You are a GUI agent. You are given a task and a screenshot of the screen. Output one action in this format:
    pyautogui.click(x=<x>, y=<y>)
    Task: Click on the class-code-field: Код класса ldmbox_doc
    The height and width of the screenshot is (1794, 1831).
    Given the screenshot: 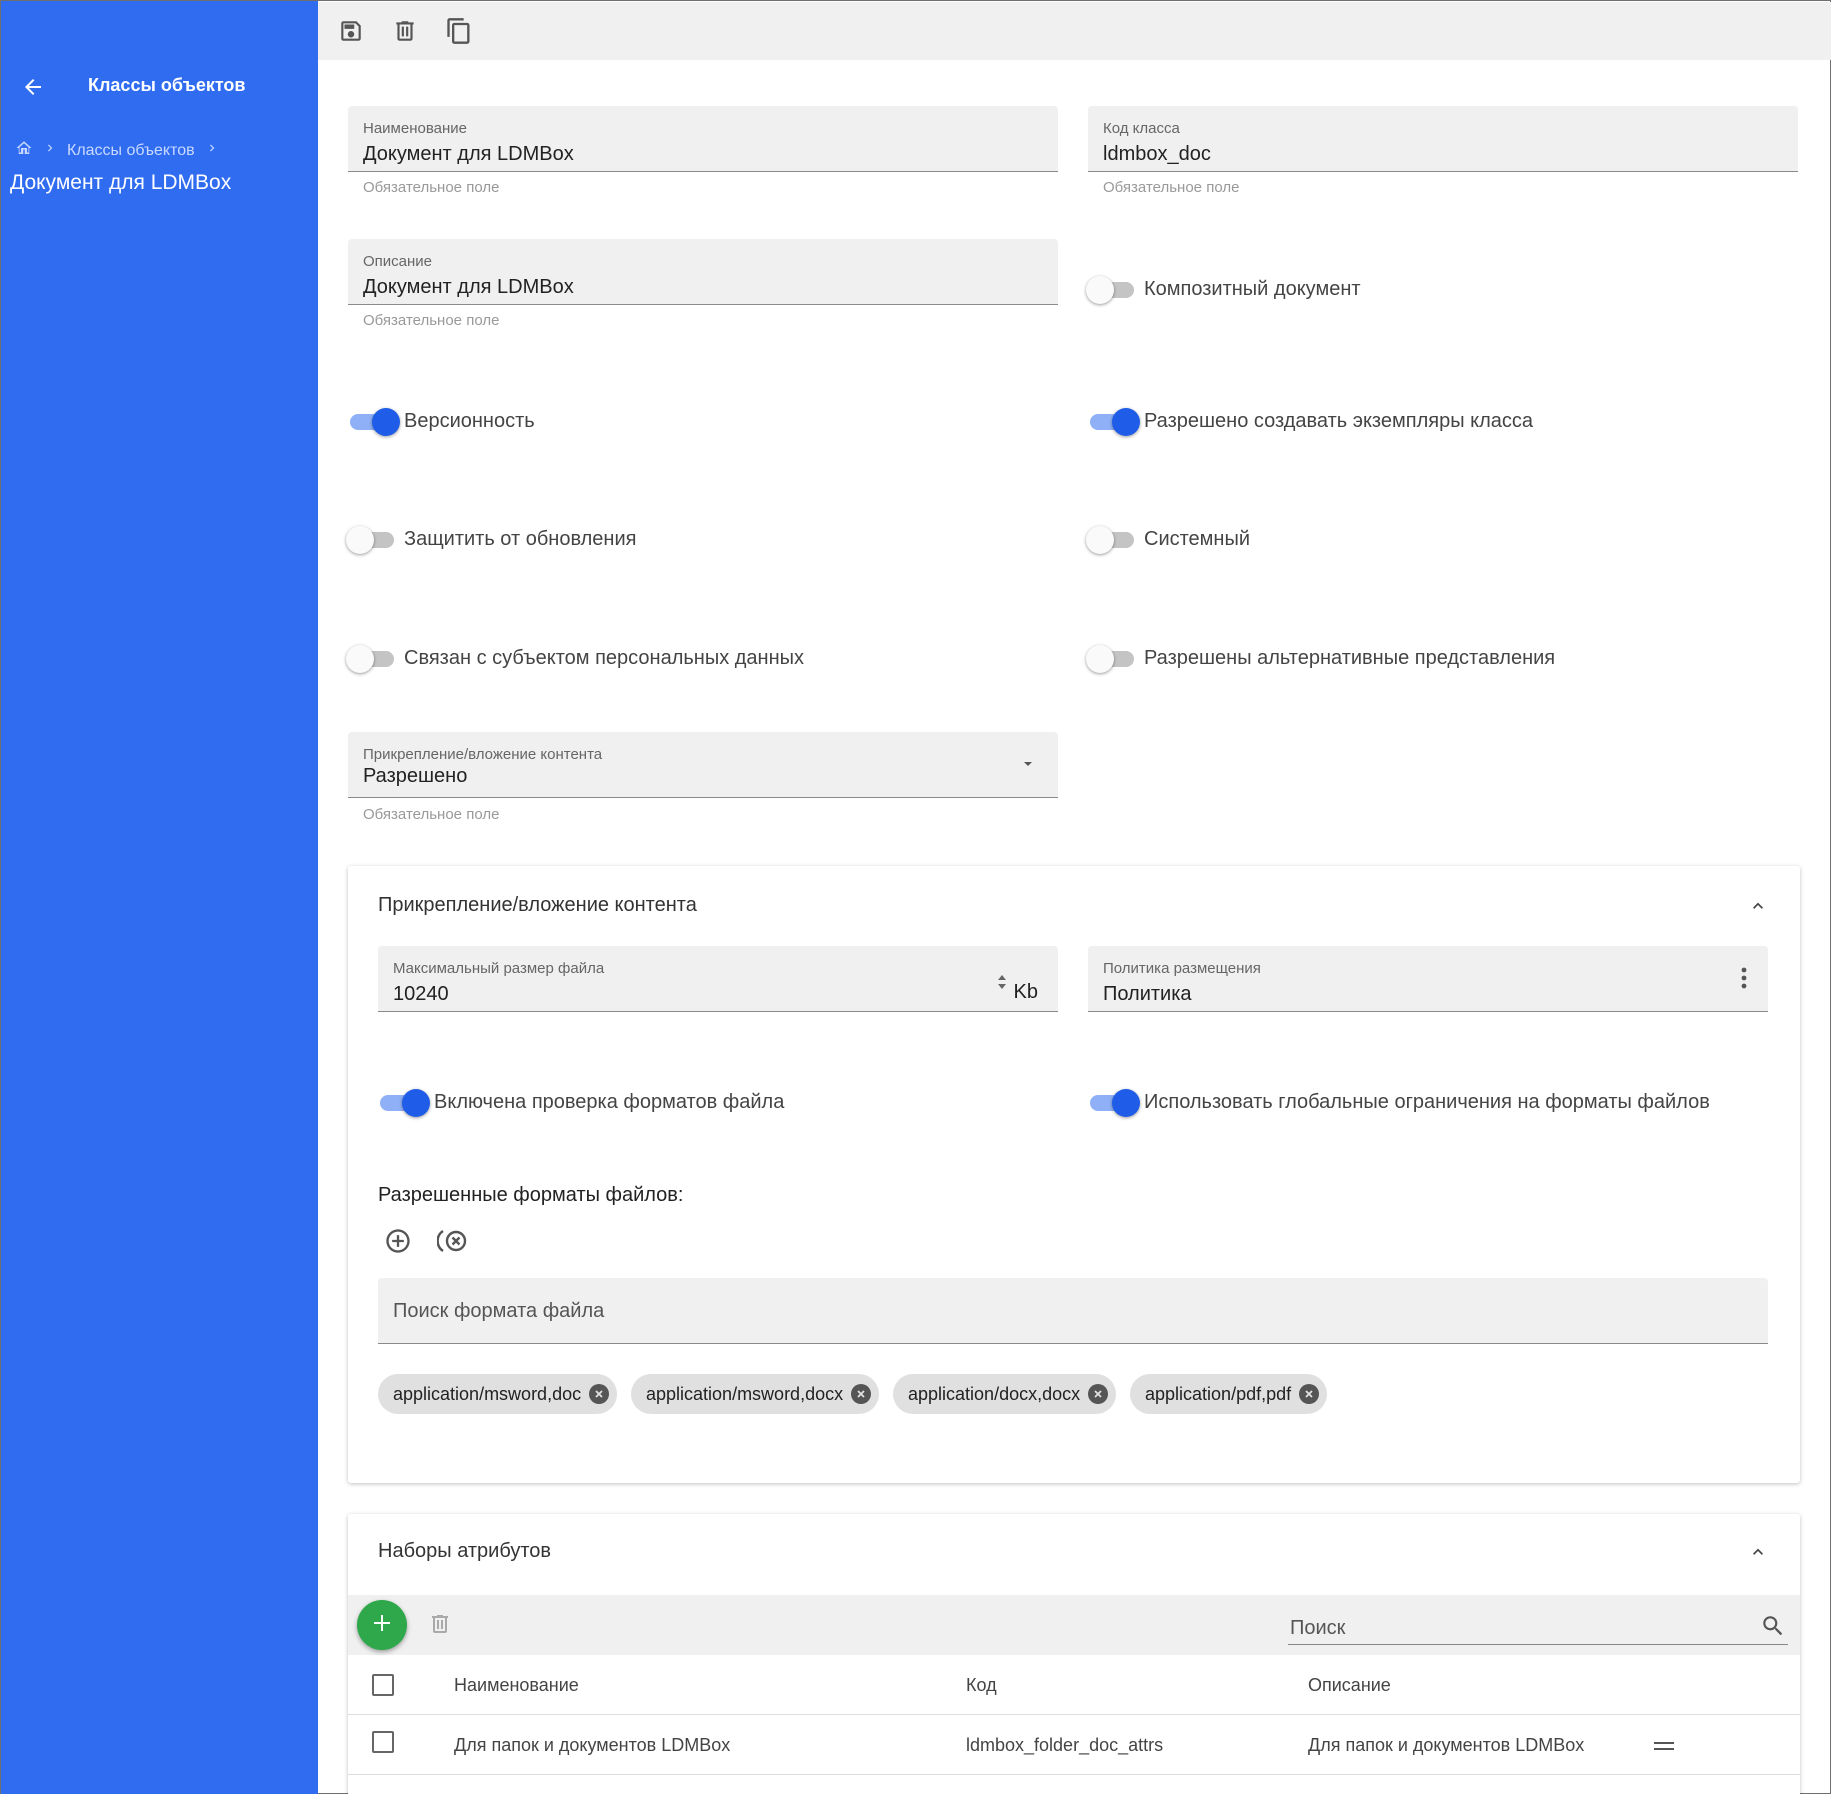 What is the action you would take?
    pyautogui.click(x=1443, y=139)
    